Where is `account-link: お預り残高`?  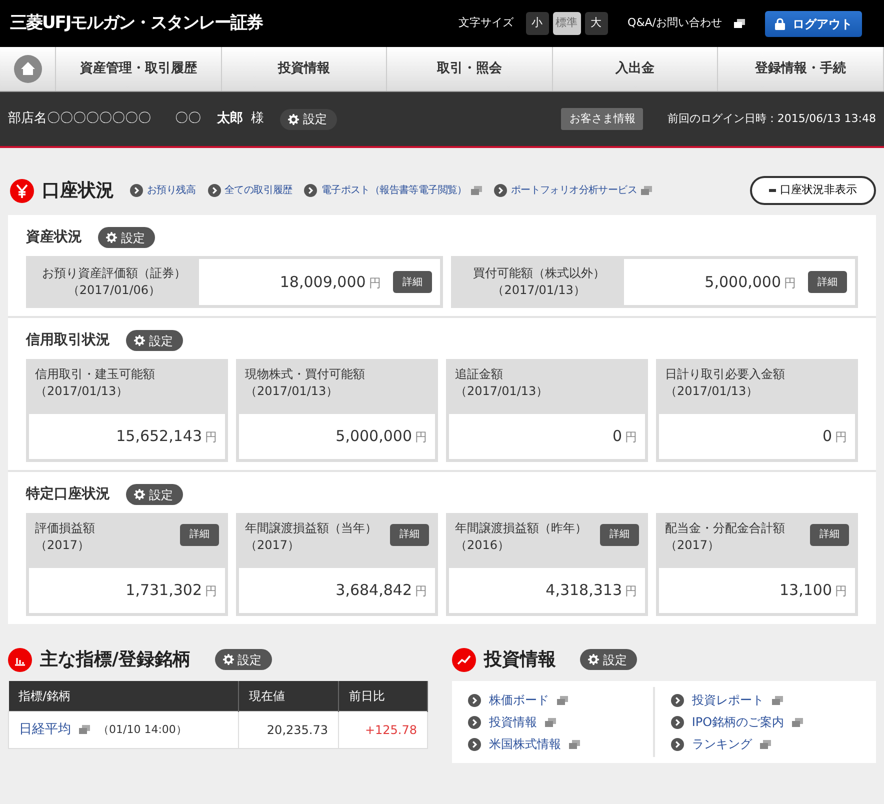
account-link: お預り残高 is located at coordinates (171, 190).